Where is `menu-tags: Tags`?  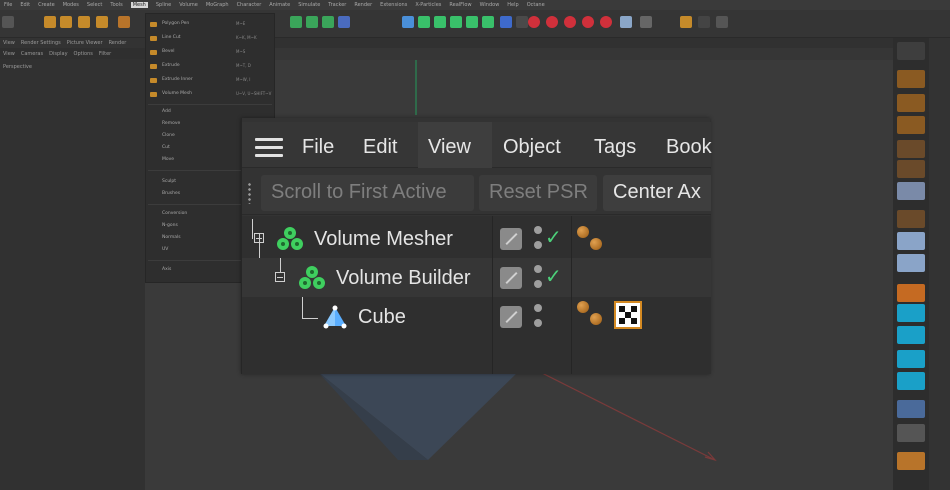
menu-tags: Tags is located at coordinates (615, 147).